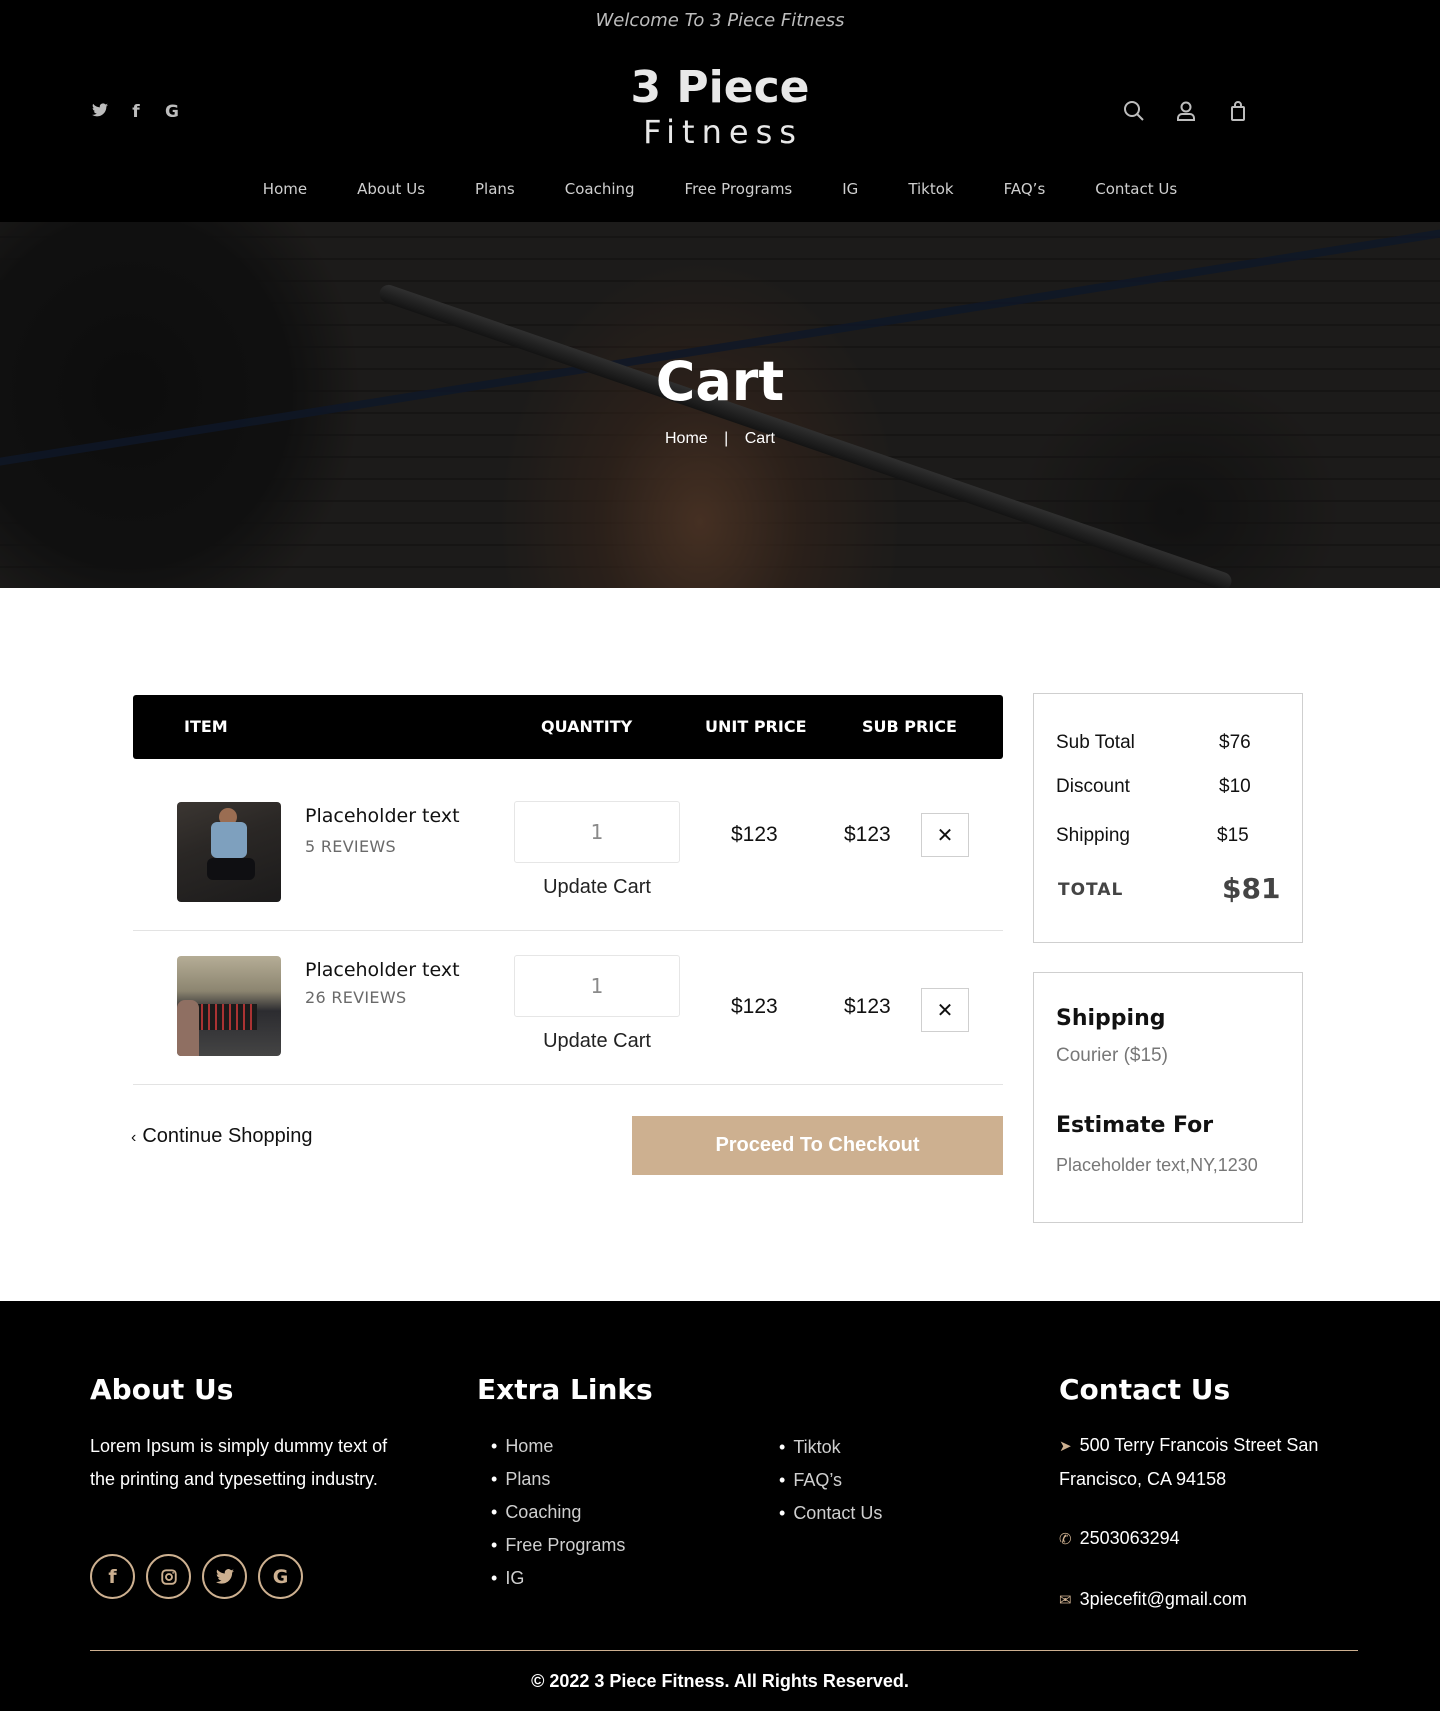 This screenshot has height=1711, width=1440. I want to click on phone-number: 2503063294, so click(1129, 1538).